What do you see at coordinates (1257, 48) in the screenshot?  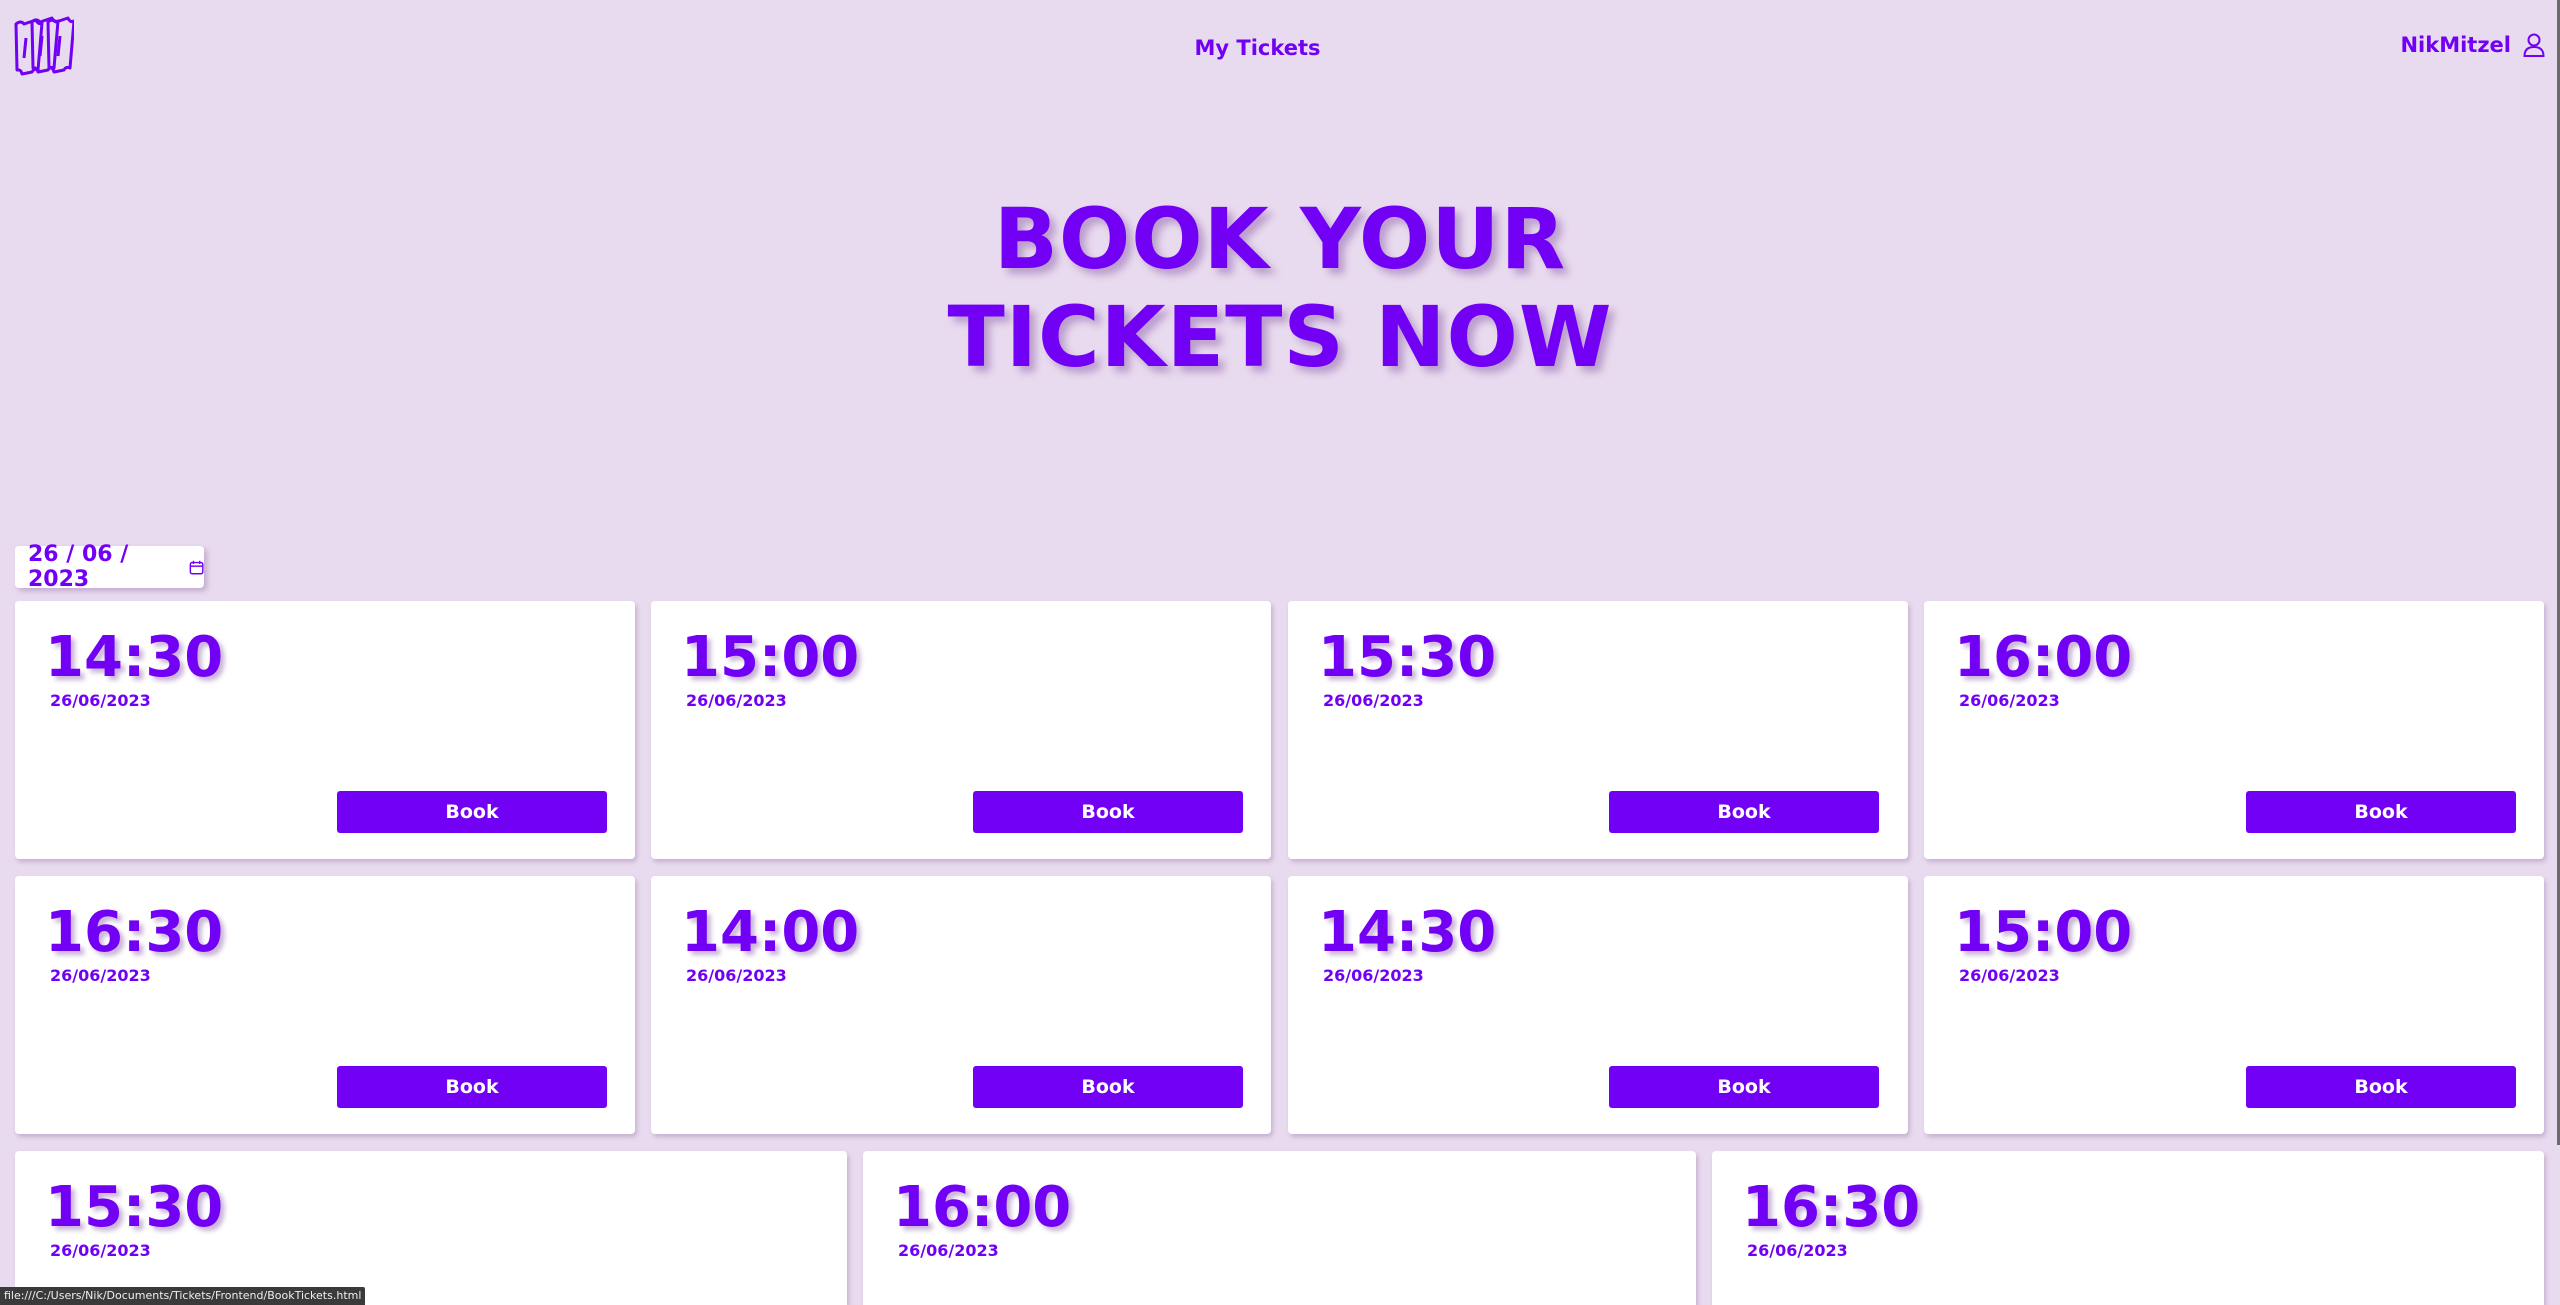 I see `my-tickets-link: My Tickets` at bounding box center [1257, 48].